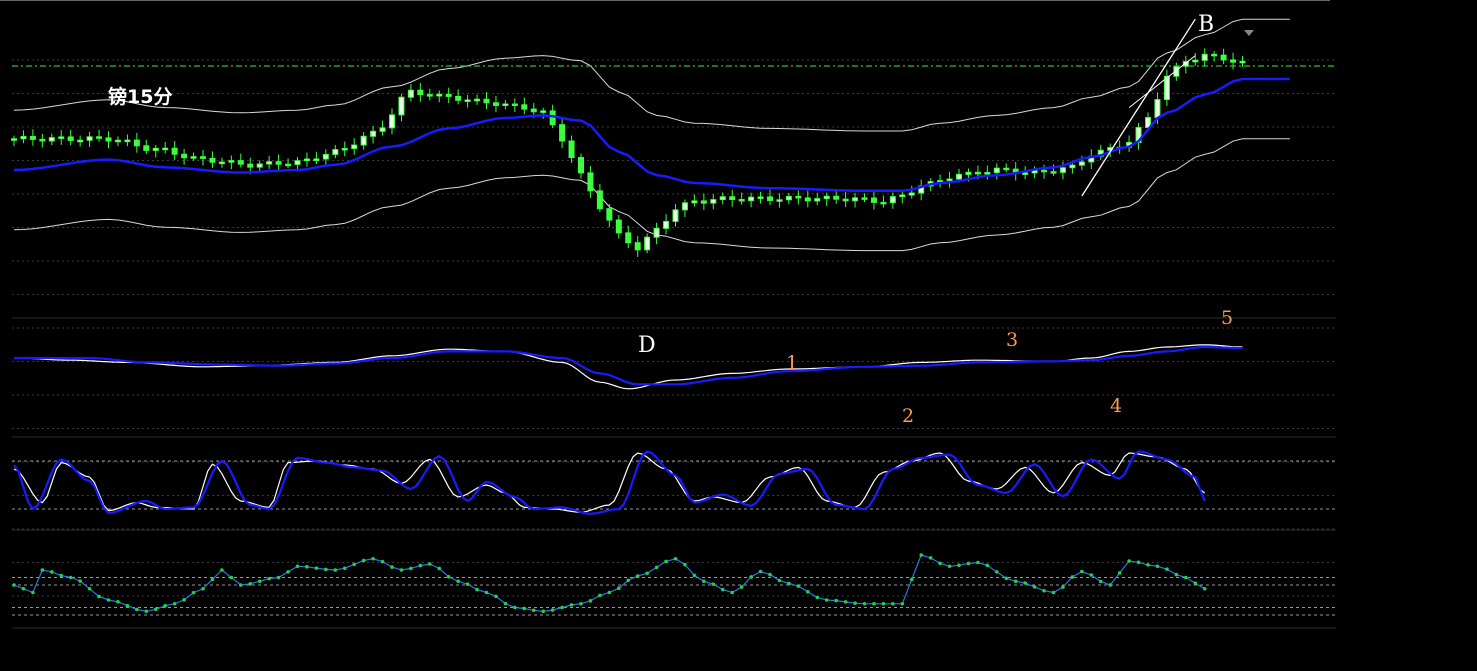 The image size is (1477, 671). What do you see at coordinates (1116, 406) in the screenshot?
I see `wave-label-4: 4` at bounding box center [1116, 406].